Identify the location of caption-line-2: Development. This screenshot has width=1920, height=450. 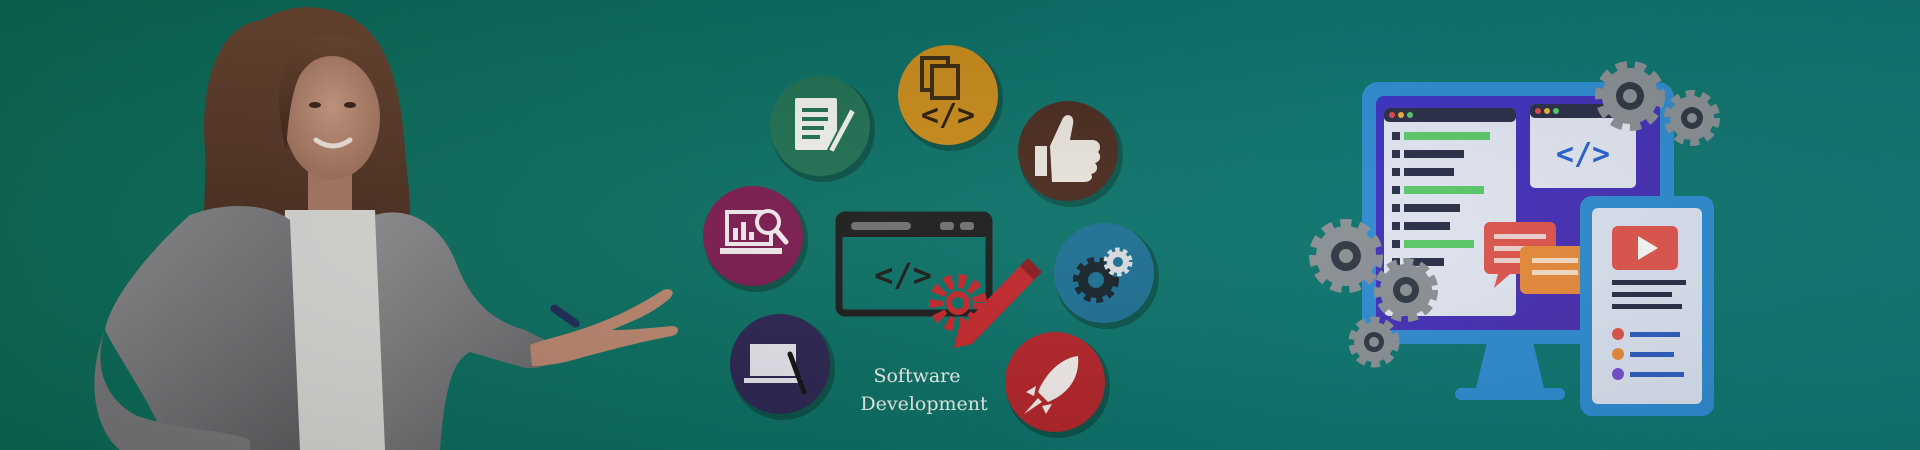
(924, 404).